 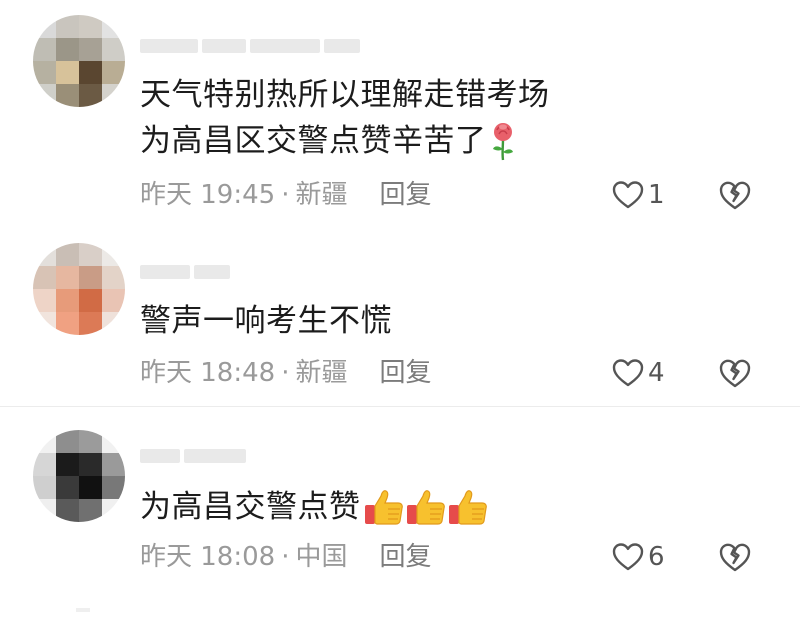 I want to click on comment-meta: 昨天 18:08 · 中国 回复, so click(x=286, y=557).